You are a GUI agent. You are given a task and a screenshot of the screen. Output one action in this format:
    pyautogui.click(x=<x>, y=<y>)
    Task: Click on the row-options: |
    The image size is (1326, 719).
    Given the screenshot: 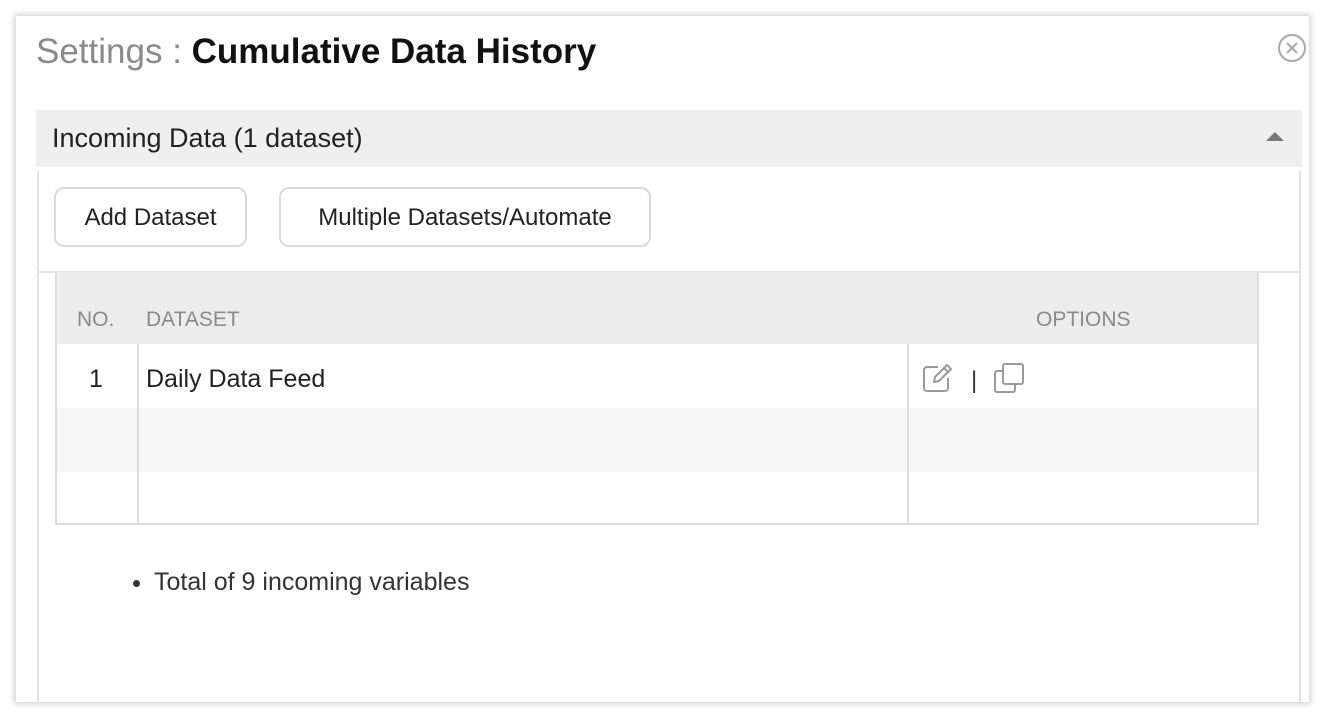 What is the action you would take?
    pyautogui.click(x=973, y=378)
    